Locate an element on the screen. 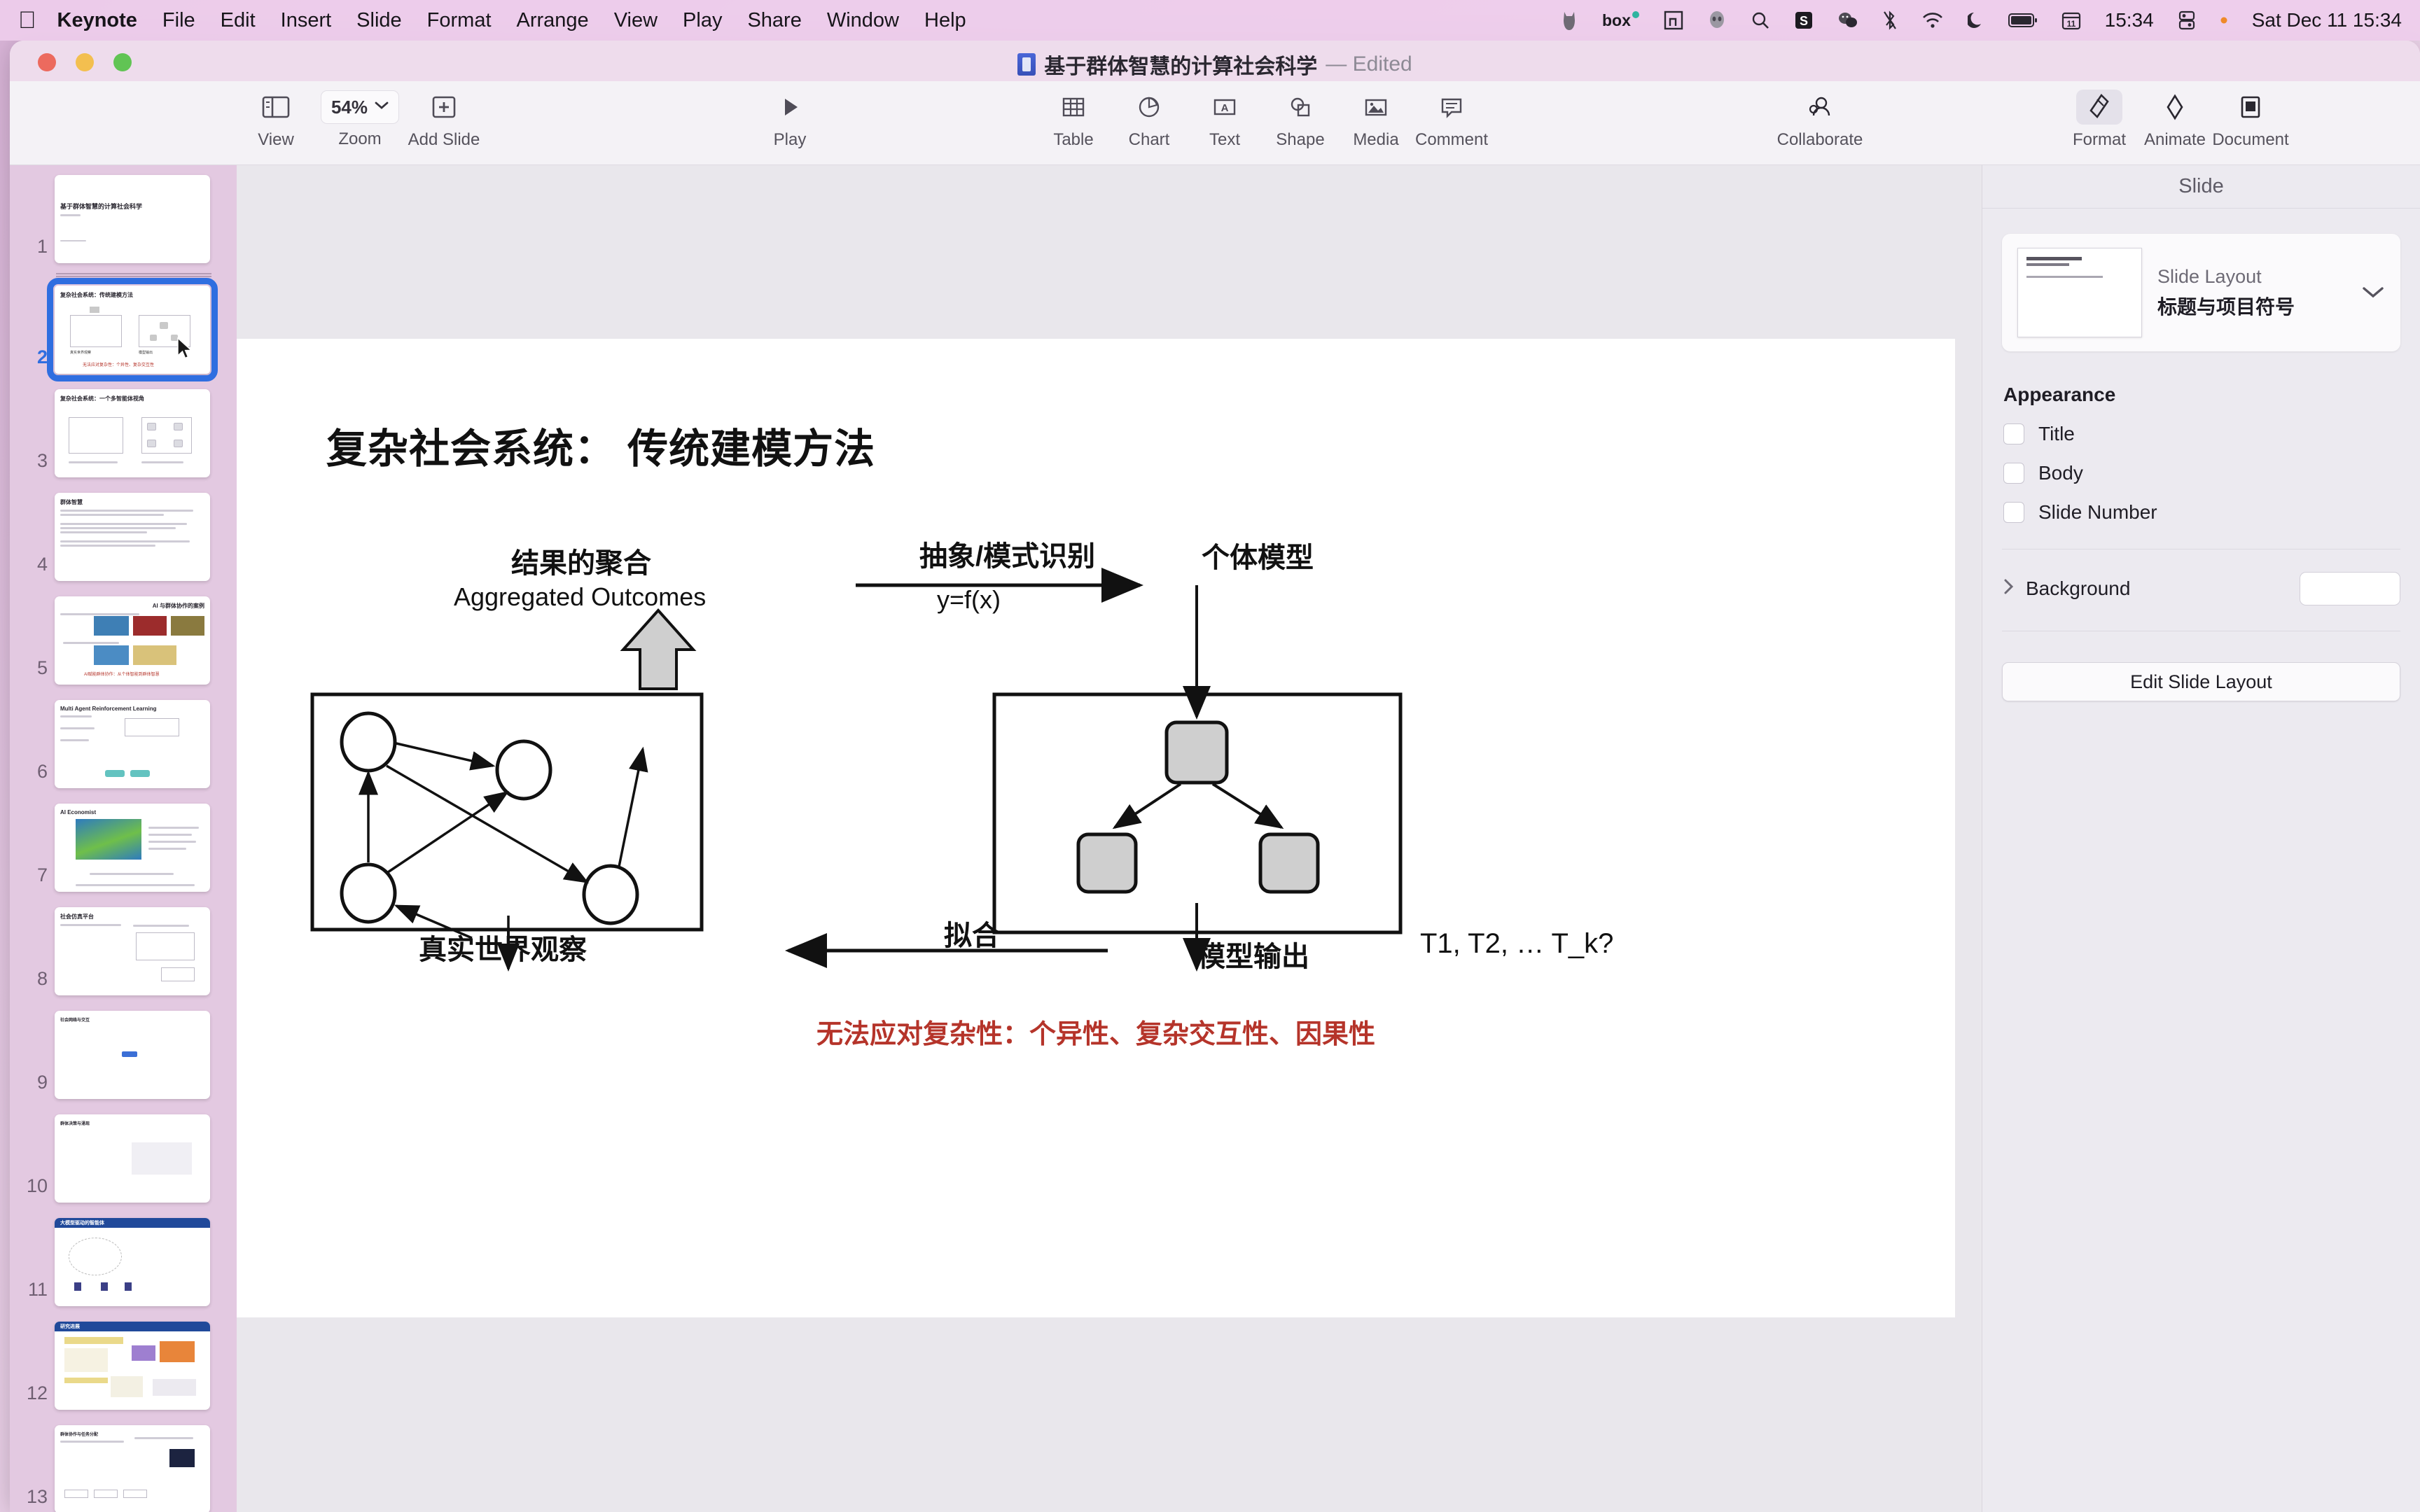 The width and height of the screenshot is (2420, 1512). slide-thumbnail: AI 与群体协作的案例 AI赋能群体协作：从个体智能到群体智慧 is located at coordinates (132, 640).